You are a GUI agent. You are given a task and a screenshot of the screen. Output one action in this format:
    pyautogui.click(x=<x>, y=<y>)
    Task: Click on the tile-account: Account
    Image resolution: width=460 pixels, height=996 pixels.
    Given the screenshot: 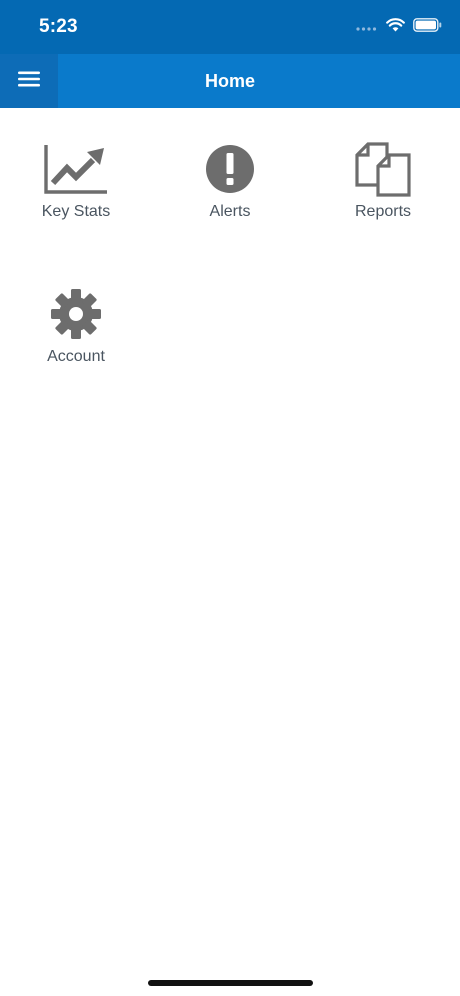 What is the action you would take?
    pyautogui.click(x=76, y=340)
    